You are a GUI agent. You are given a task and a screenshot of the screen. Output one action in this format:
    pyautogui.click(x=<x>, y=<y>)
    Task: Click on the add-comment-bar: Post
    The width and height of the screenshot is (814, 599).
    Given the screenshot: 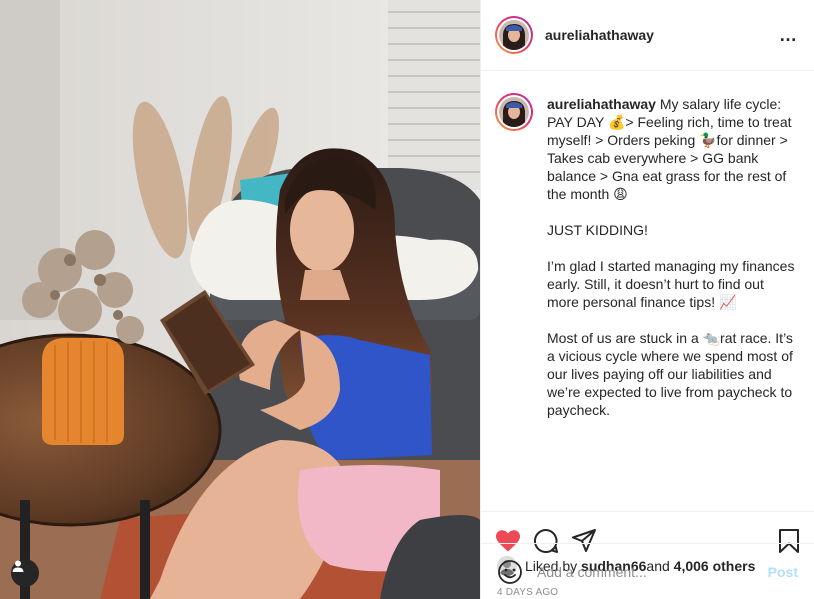 What is the action you would take?
    pyautogui.click(x=647, y=571)
    